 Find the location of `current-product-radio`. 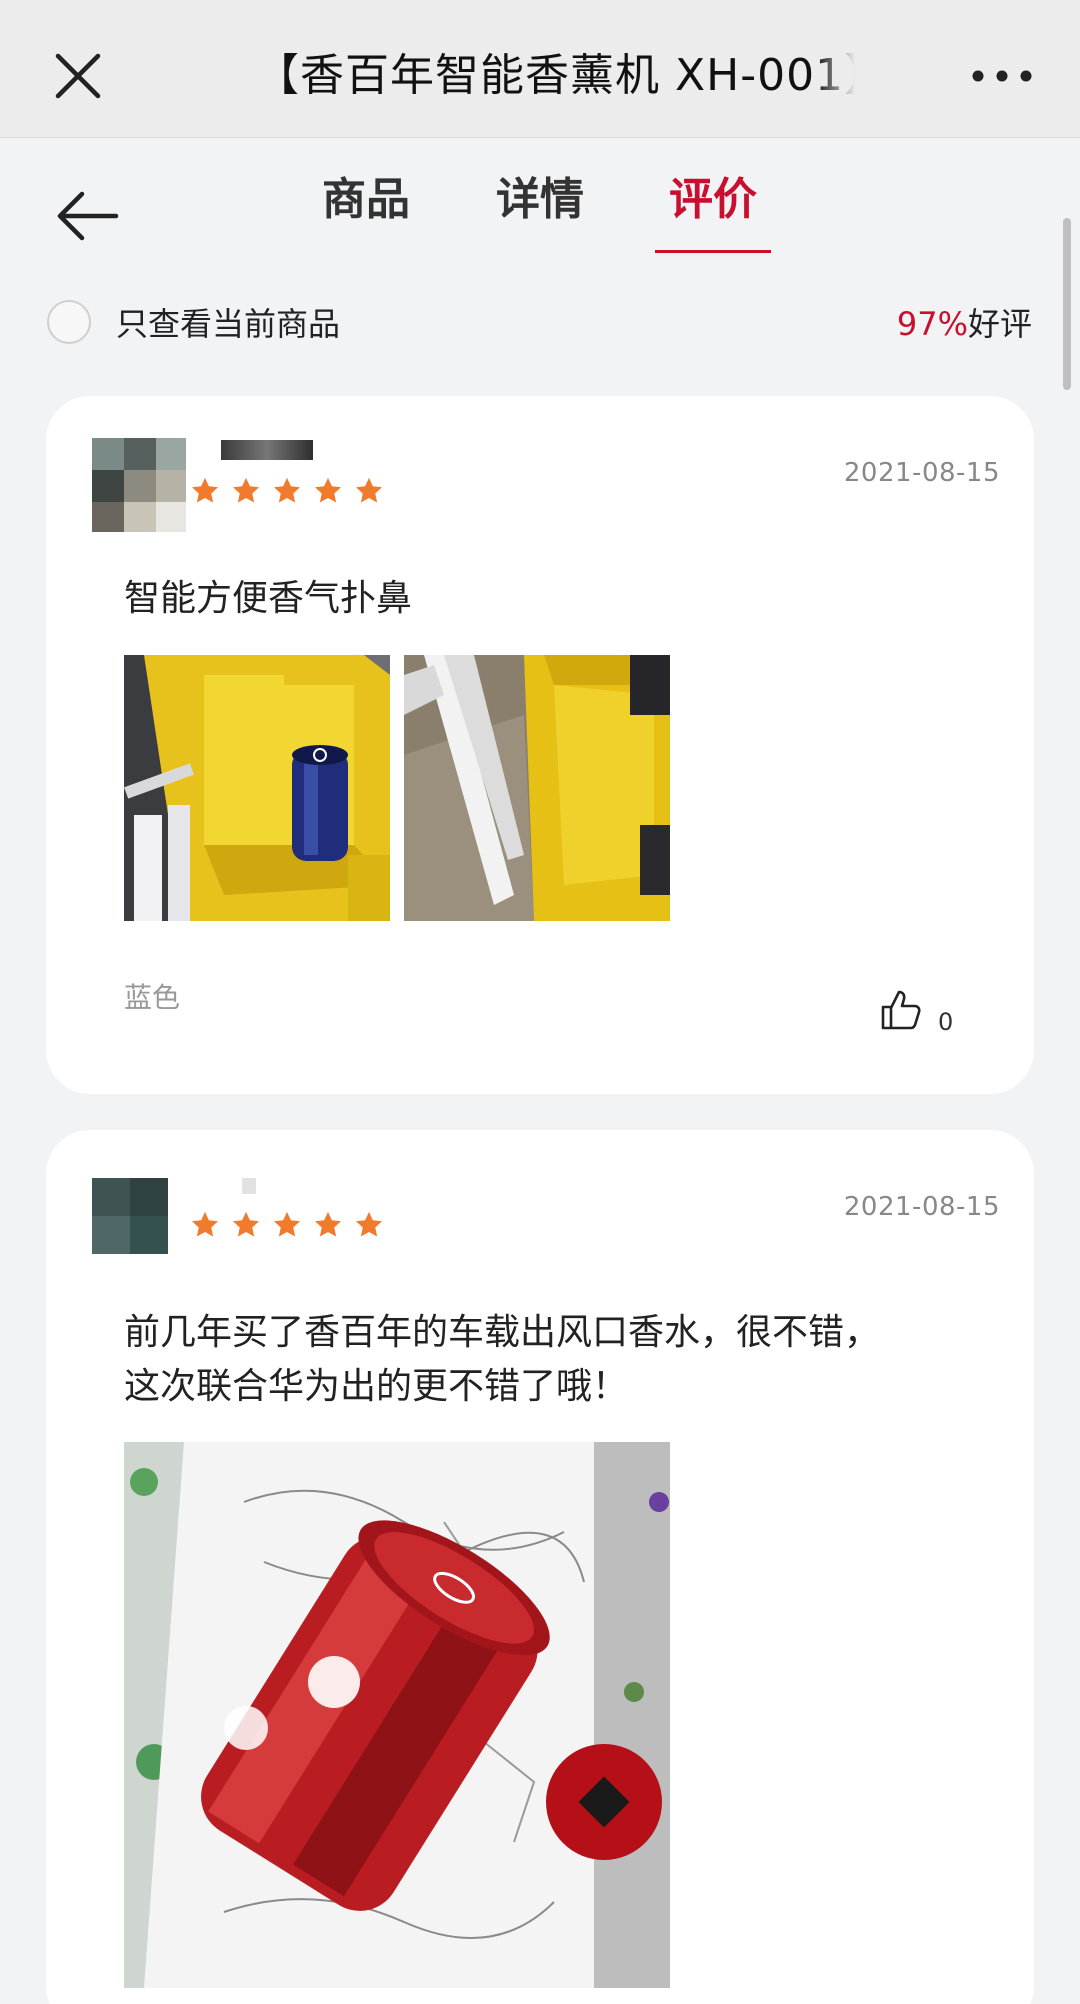

current-product-radio is located at coordinates (69, 322).